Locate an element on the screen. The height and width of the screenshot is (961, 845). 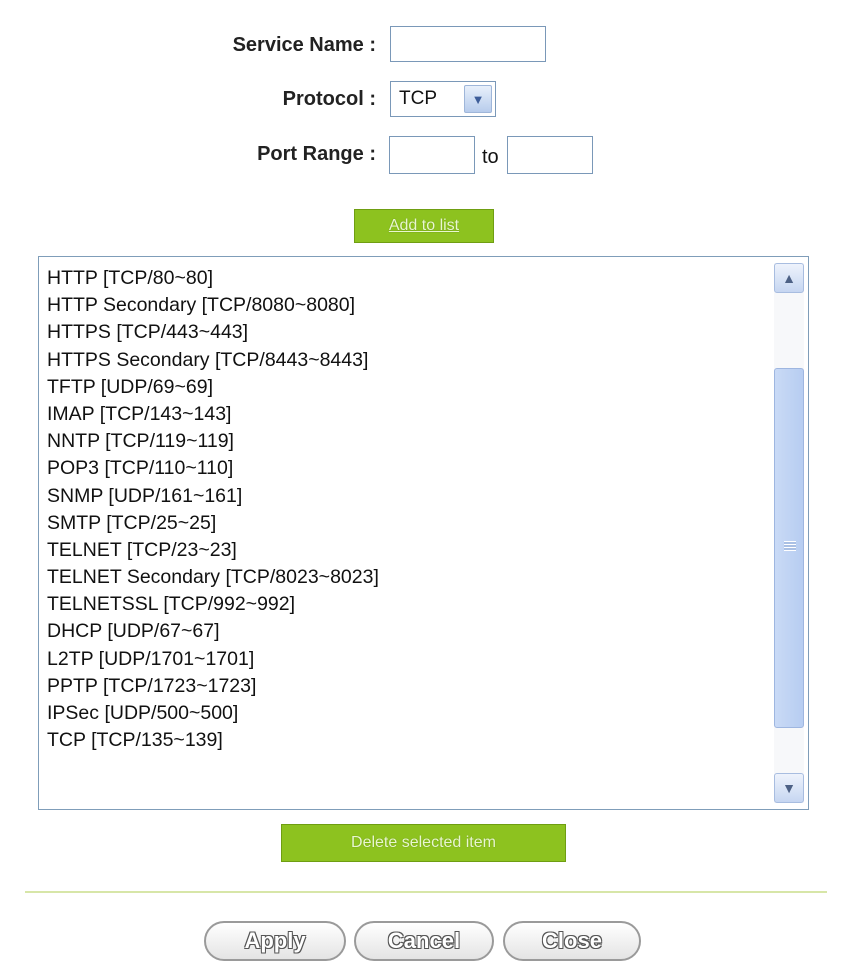
grip-icon is located at coordinates (790, 546).